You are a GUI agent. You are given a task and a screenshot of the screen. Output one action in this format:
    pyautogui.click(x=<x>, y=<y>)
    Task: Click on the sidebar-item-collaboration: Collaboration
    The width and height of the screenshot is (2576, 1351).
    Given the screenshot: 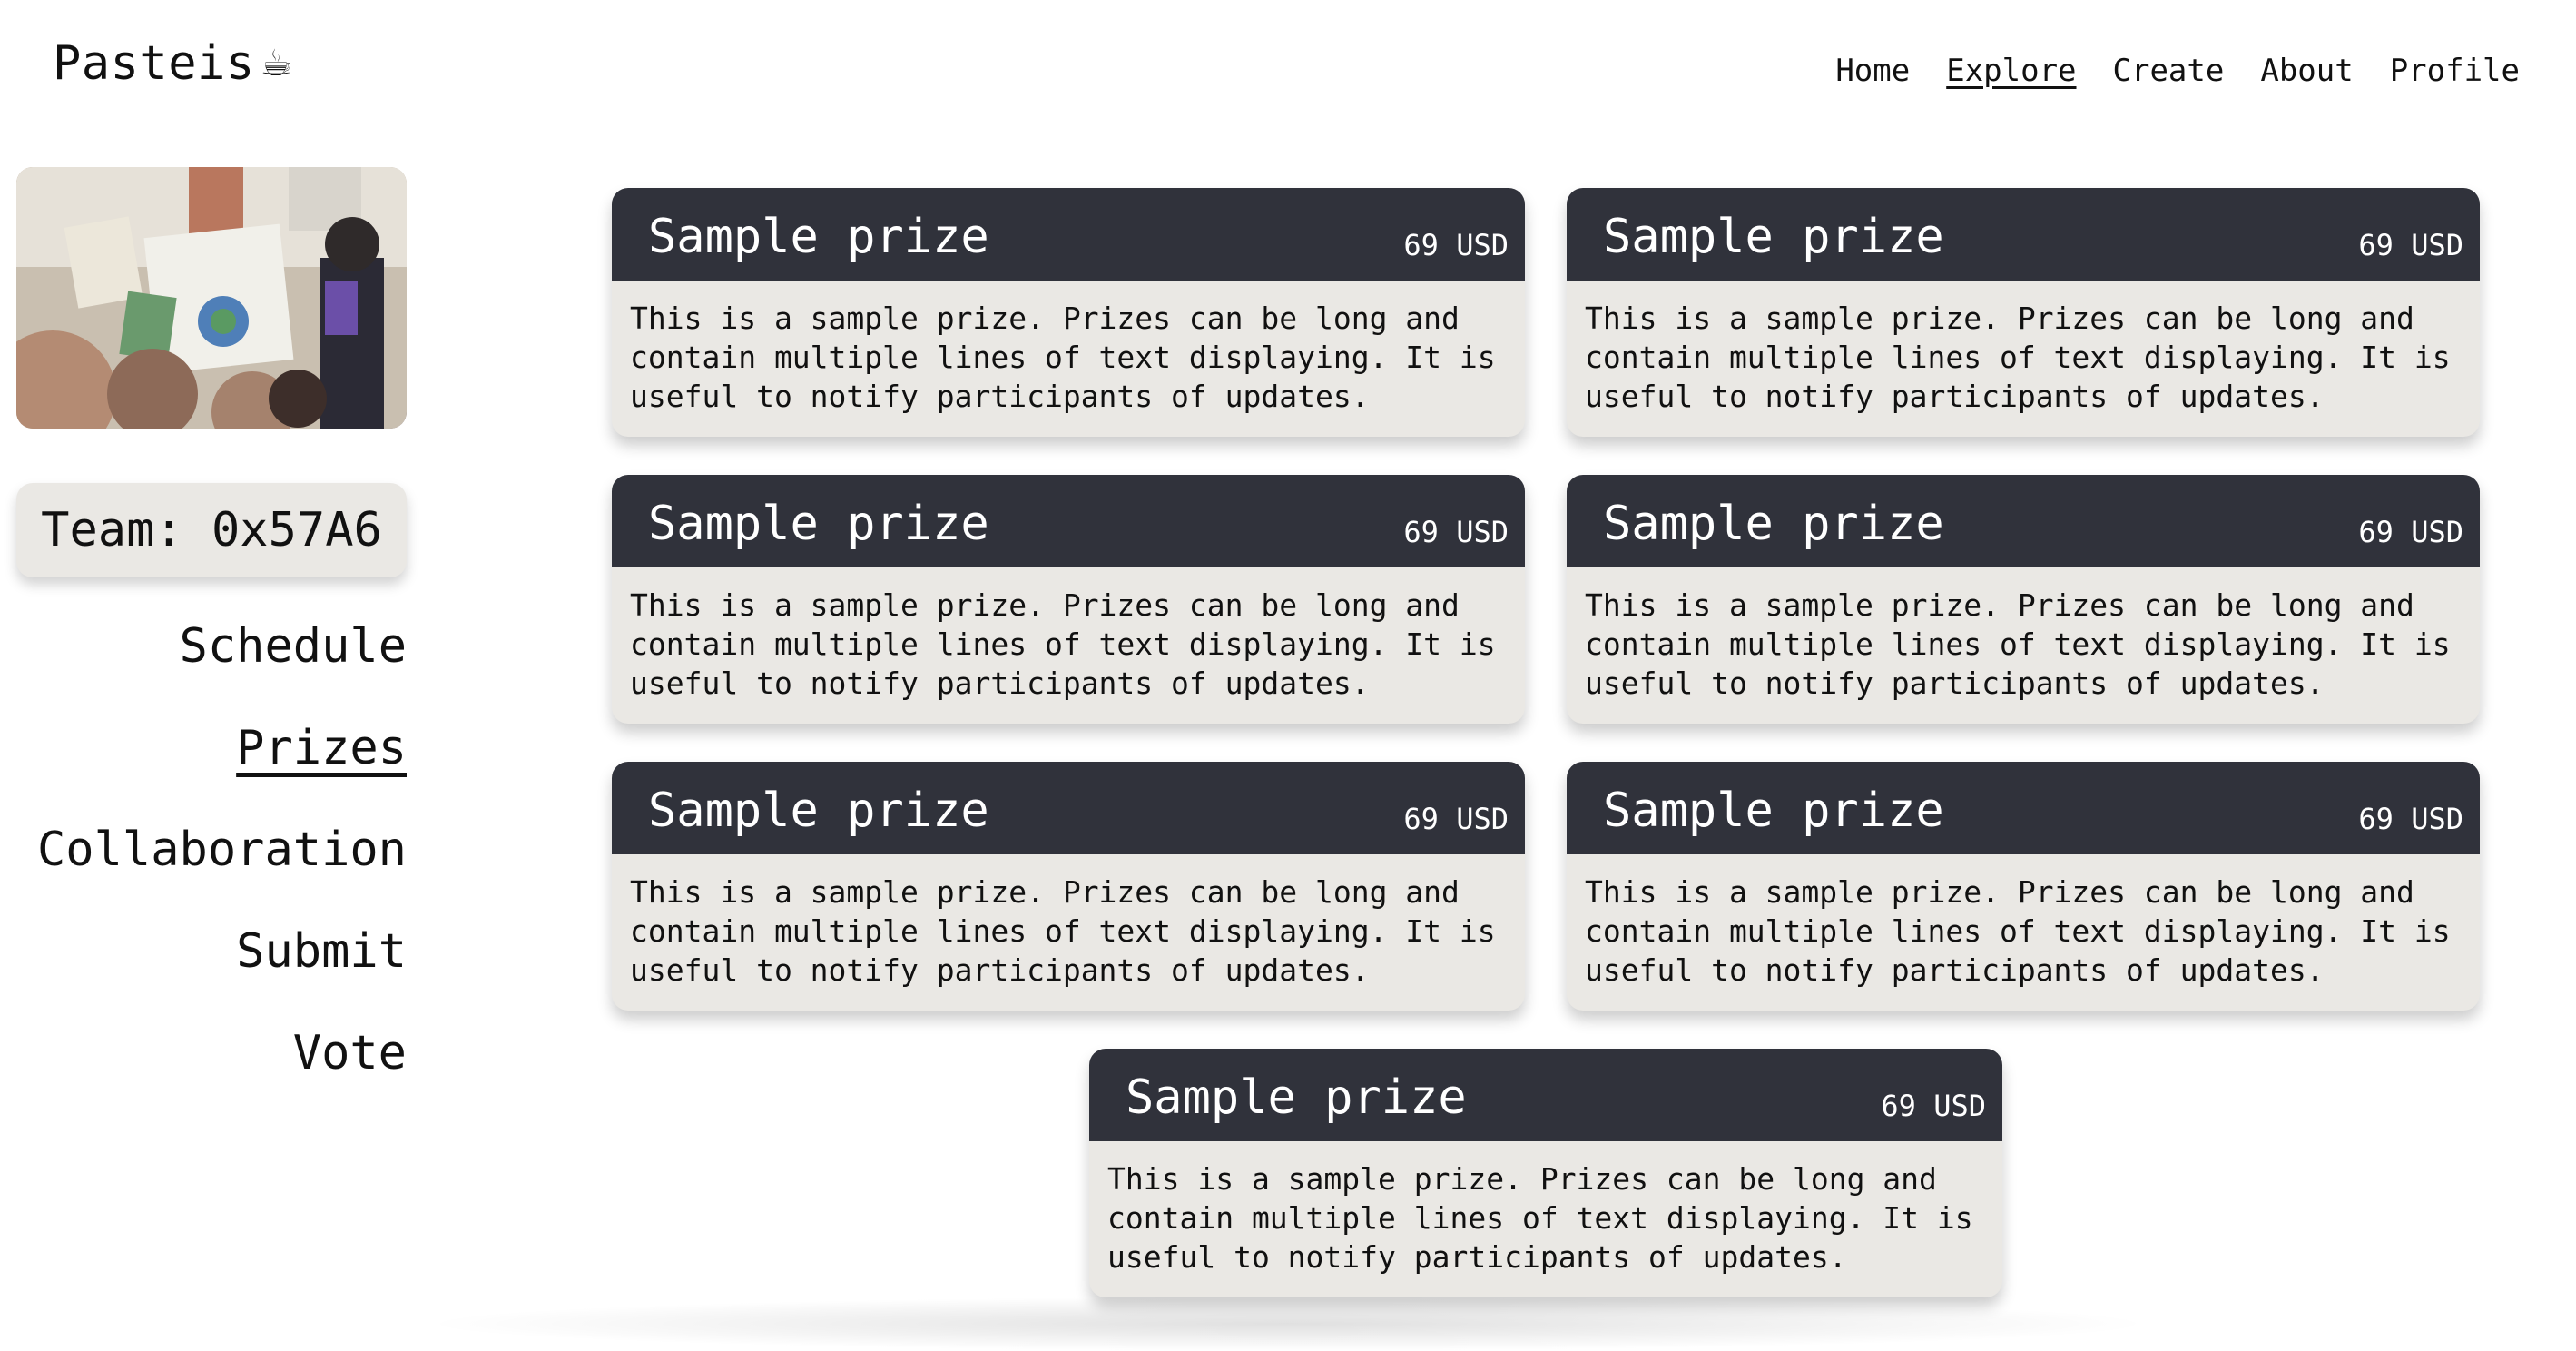 What is the action you would take?
    pyautogui.click(x=222, y=850)
    